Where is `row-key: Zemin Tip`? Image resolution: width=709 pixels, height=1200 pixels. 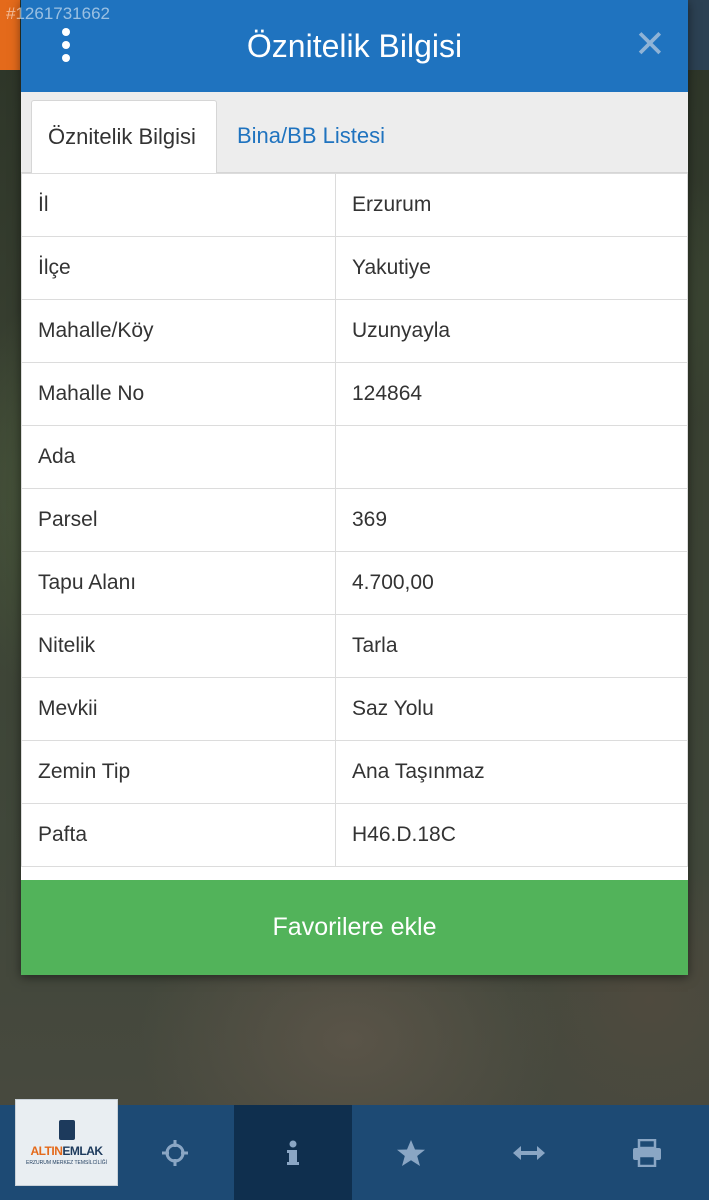
row-key: Zemin Tip is located at coordinates (178, 772).